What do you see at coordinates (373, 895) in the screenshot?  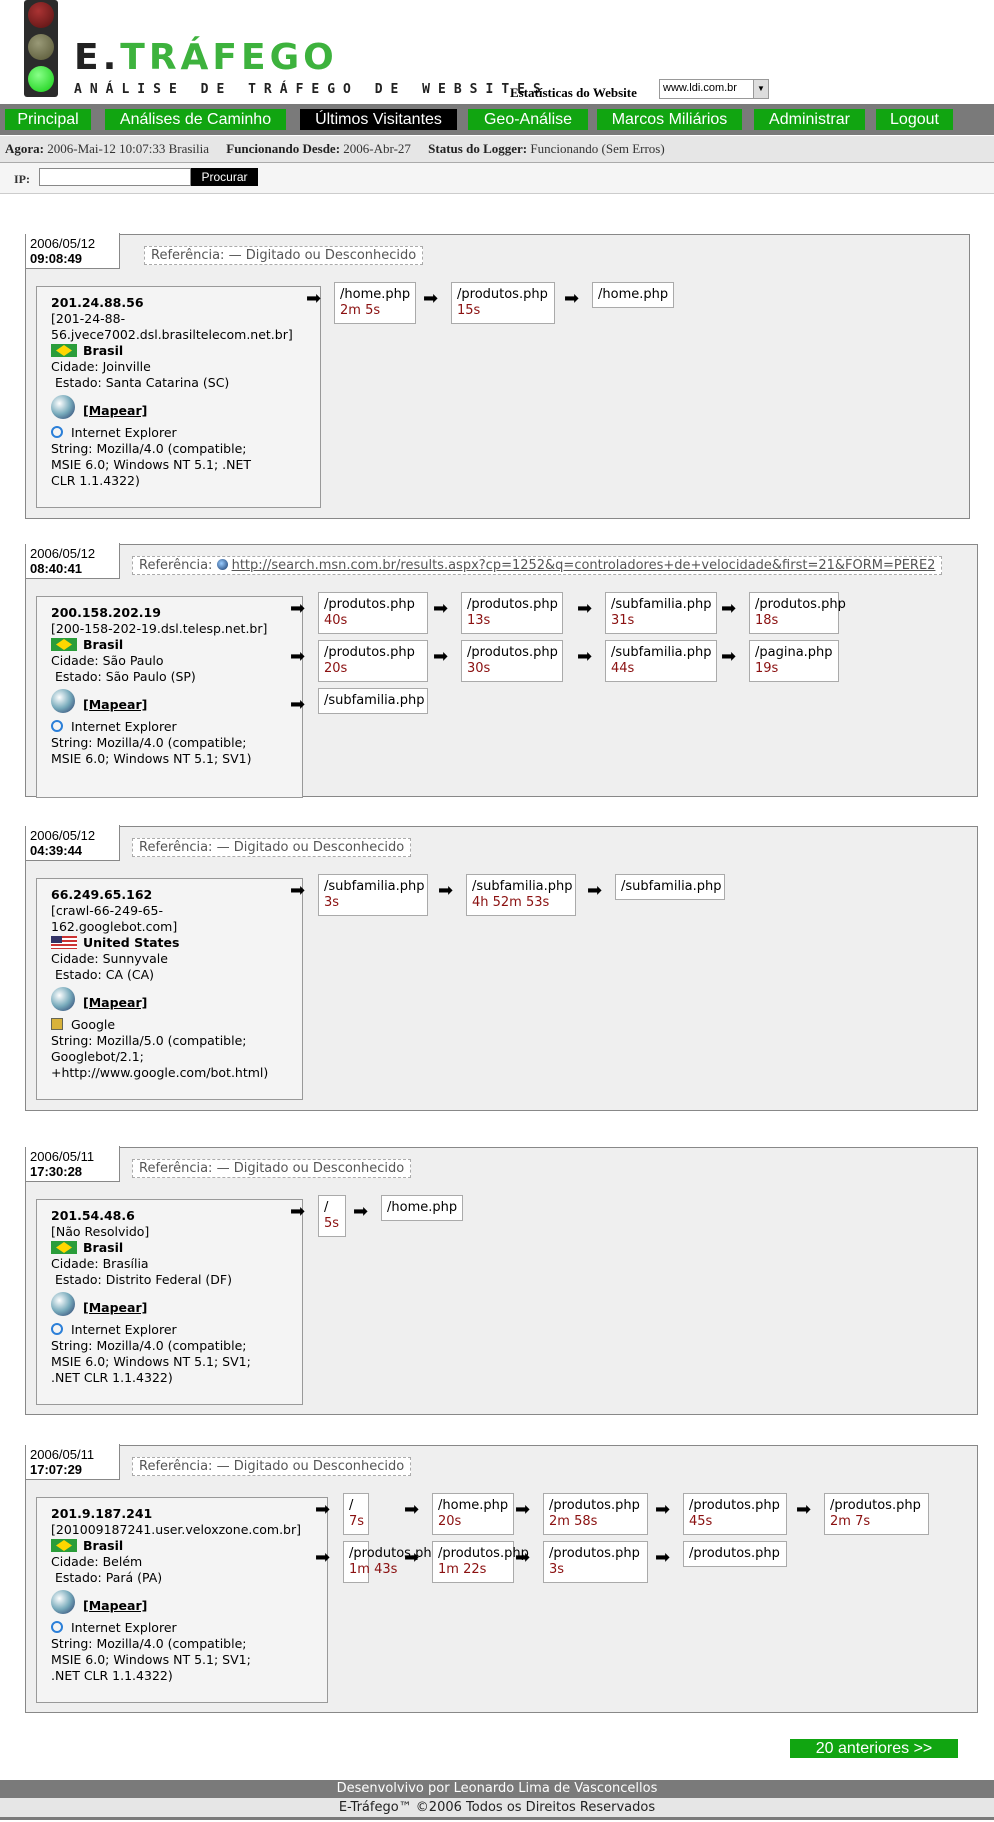 I see `visited-page: /subfamilia.php 3s` at bounding box center [373, 895].